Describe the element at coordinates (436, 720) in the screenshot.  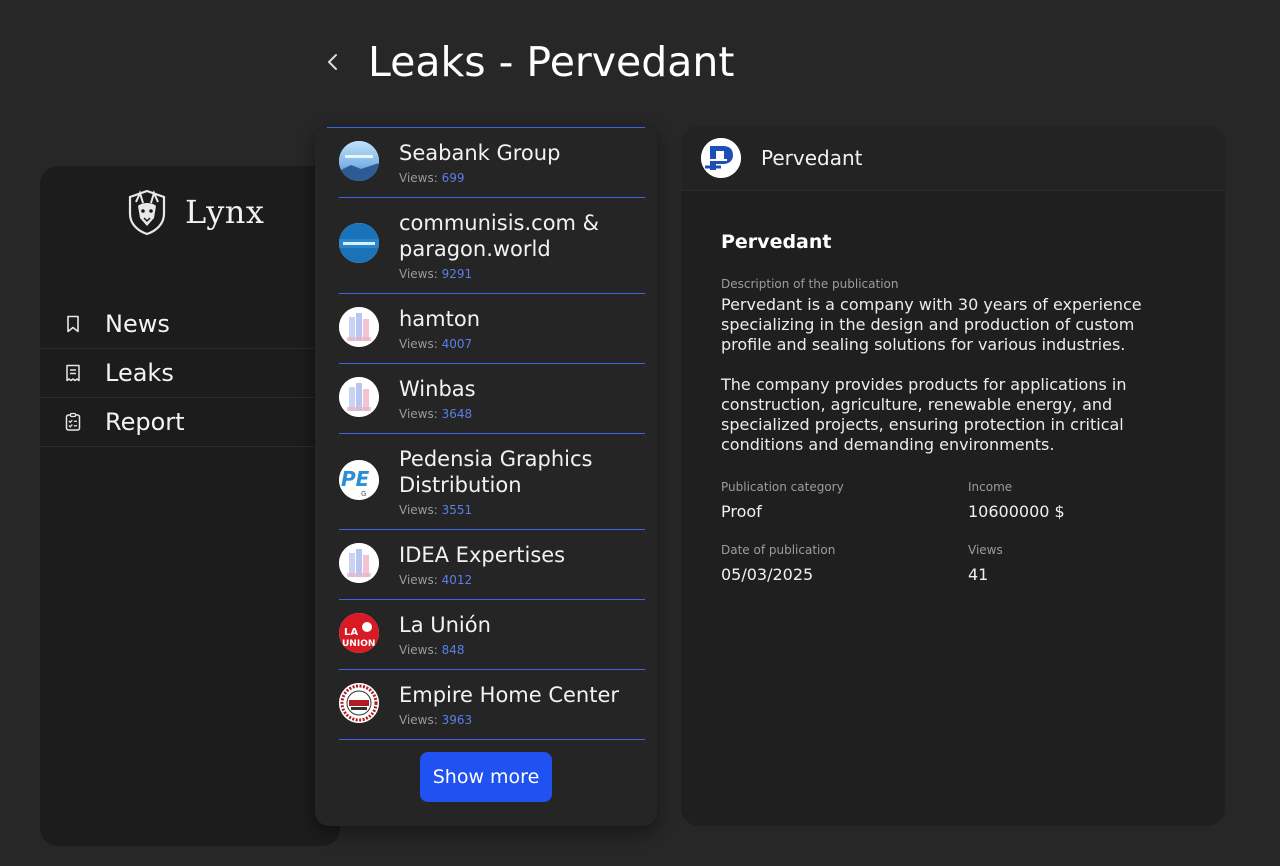
I see `leak-views: Views: 3963` at that location.